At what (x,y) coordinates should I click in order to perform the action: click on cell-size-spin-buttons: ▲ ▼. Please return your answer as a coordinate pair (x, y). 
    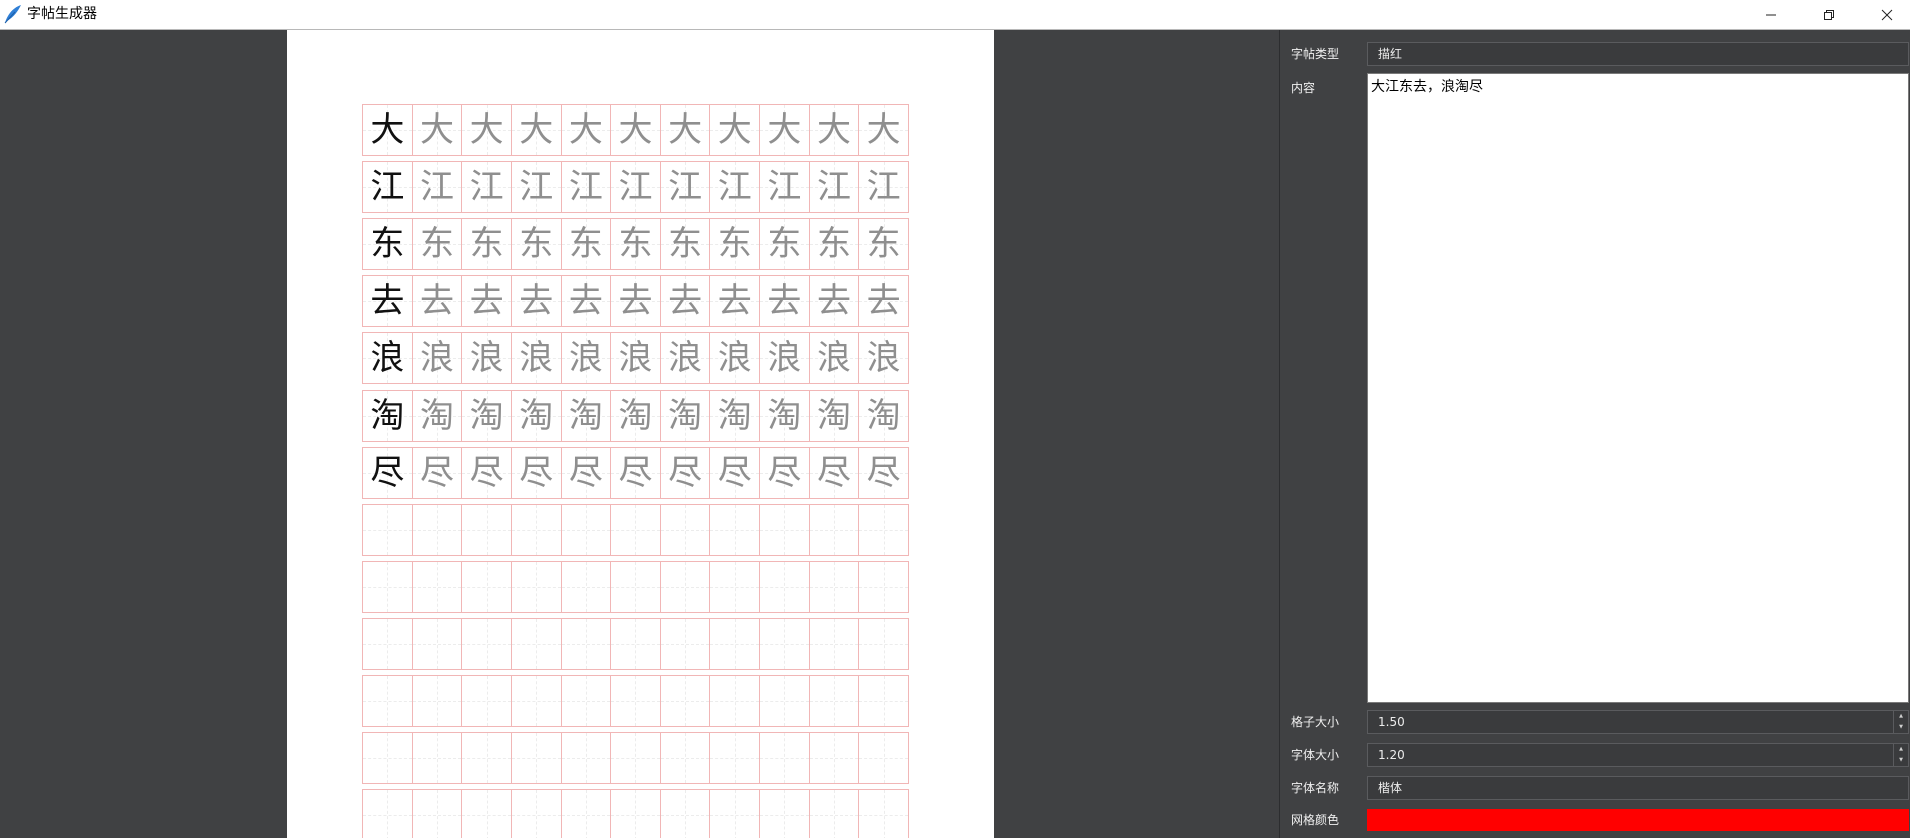
    Looking at the image, I should click on (1900, 722).